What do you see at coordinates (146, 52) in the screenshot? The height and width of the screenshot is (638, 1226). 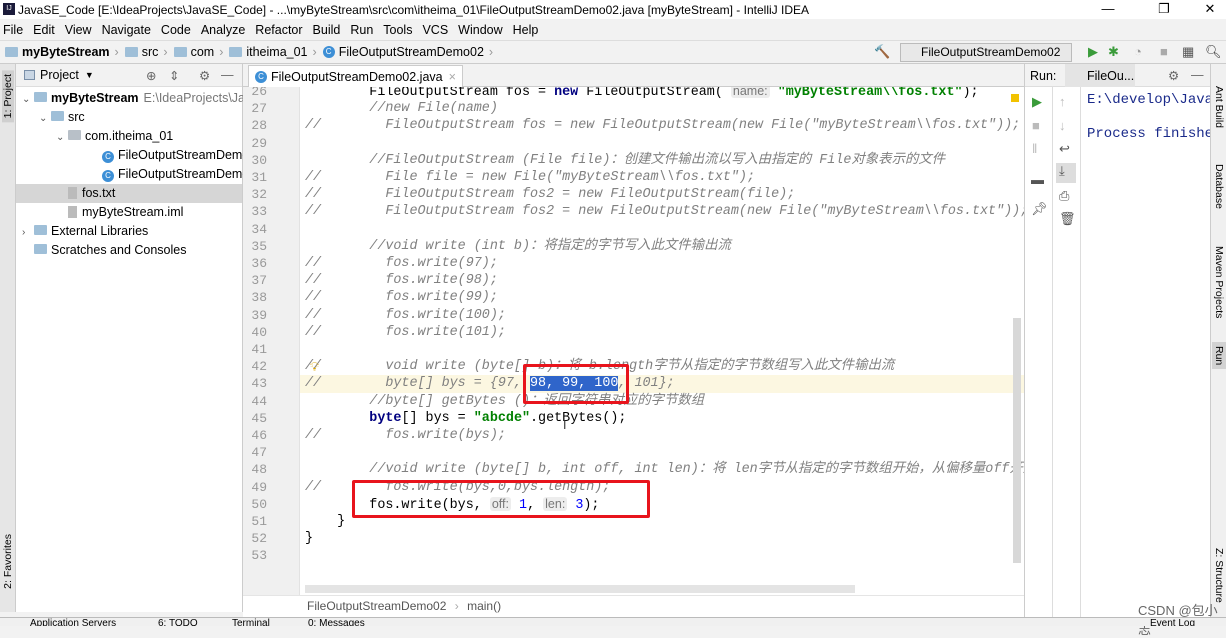 I see `breadcrumb-item: src ›` at bounding box center [146, 52].